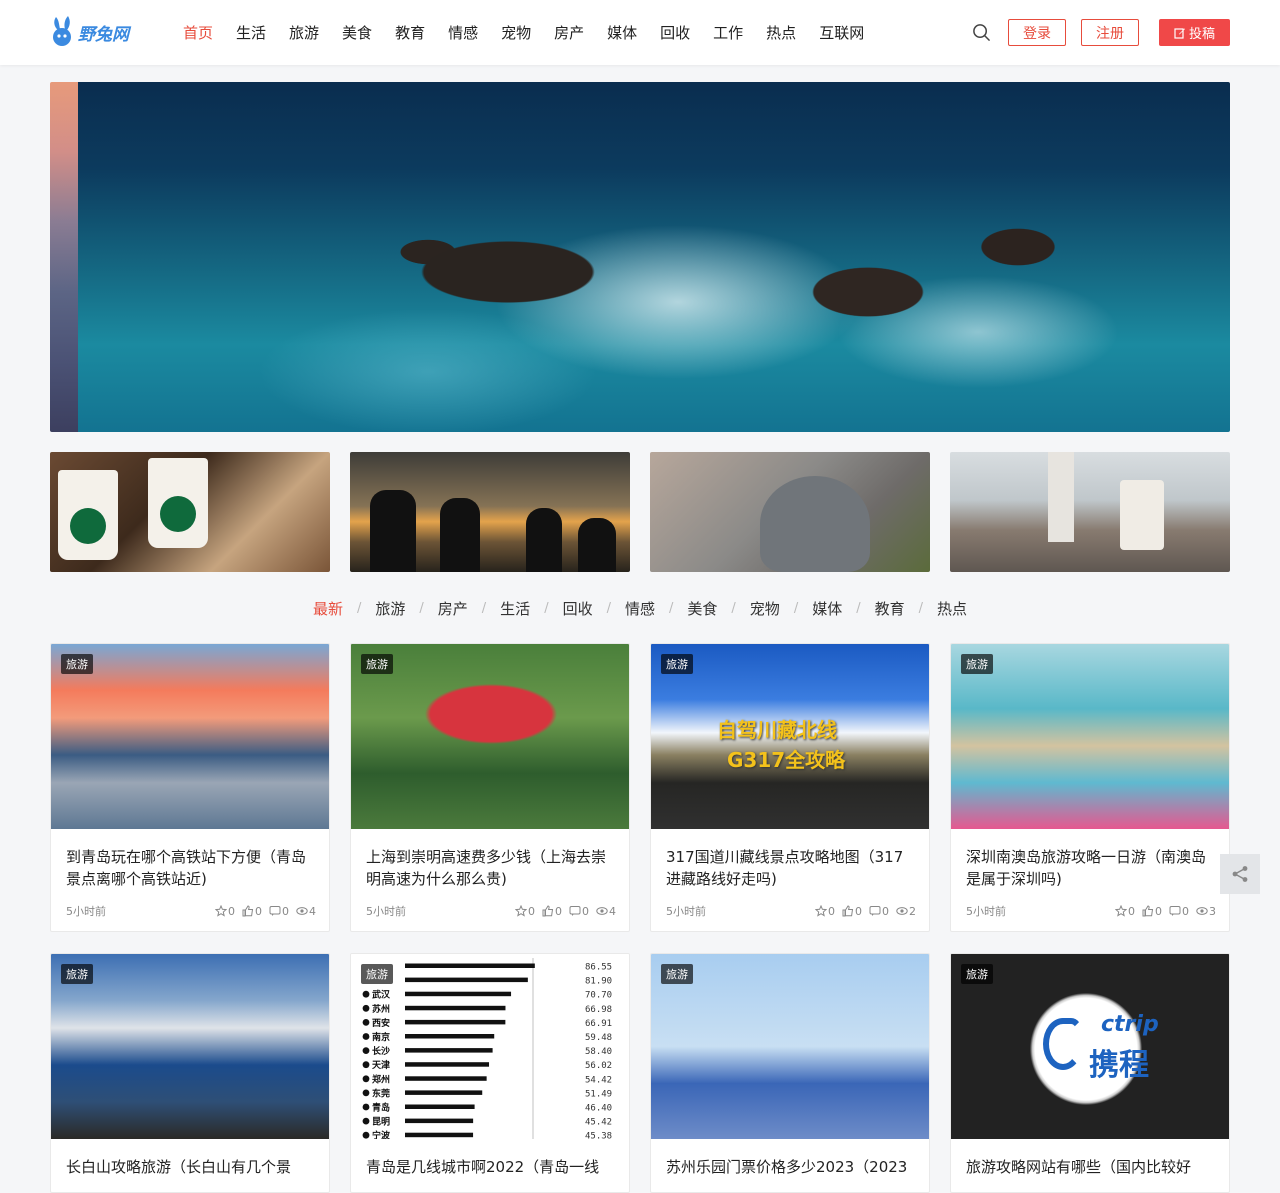 The image size is (1280, 1193). I want to click on article-card: ctrip 携程 旅游 旅游攻略网站有哪些（国内比较好, so click(1090, 1073).